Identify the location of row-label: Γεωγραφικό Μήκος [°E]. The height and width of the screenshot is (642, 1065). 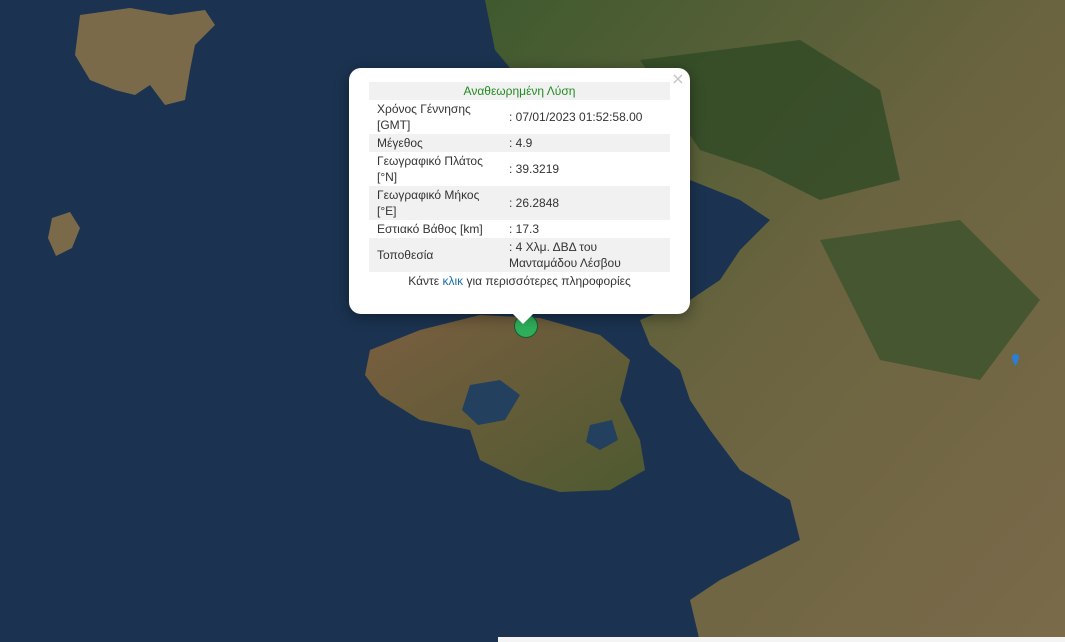
(435, 203).